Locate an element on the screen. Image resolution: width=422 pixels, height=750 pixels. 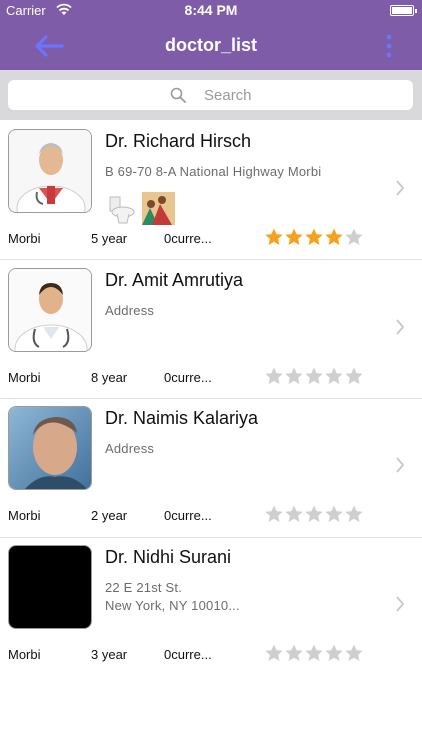
back-arrow-icon is located at coordinates (48, 46).